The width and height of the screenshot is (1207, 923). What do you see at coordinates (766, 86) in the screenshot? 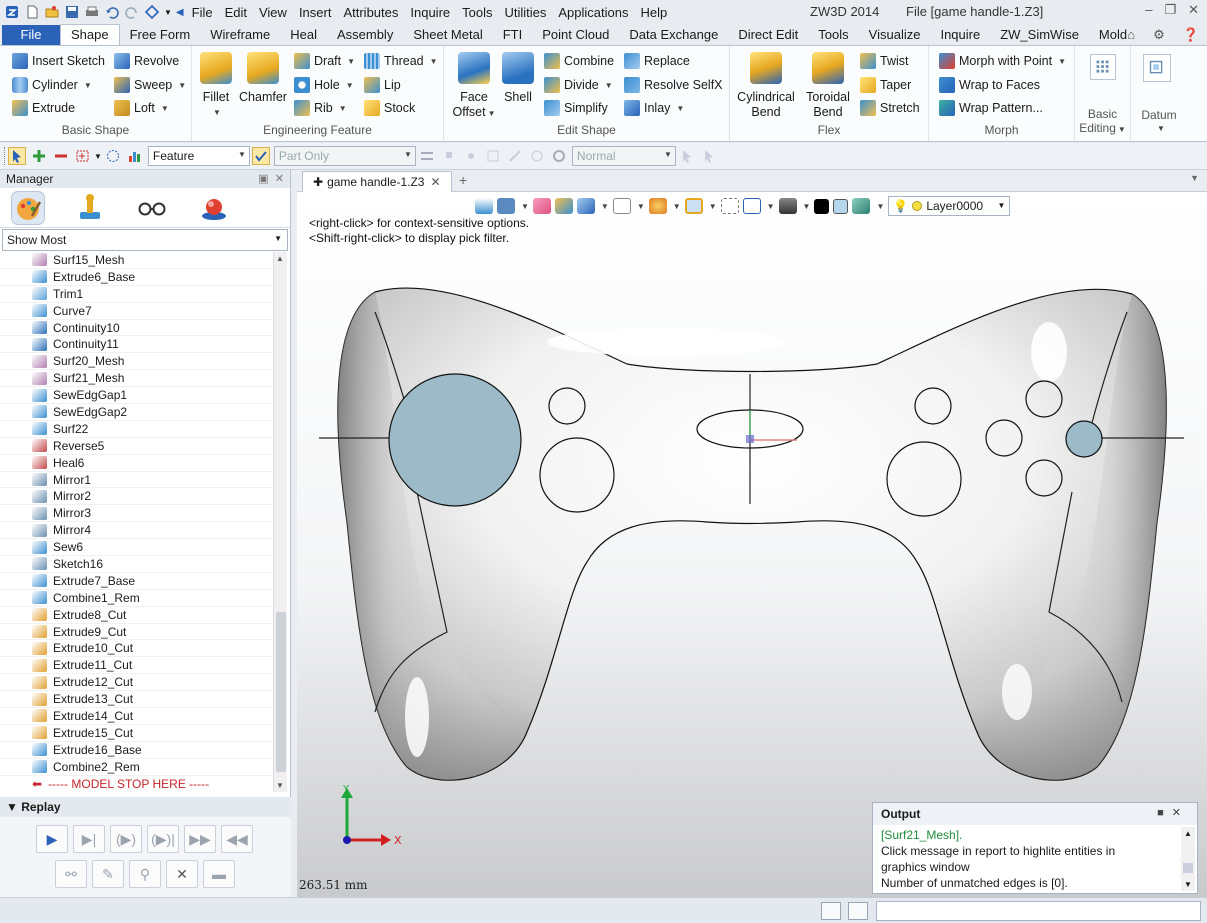
I see `cylindrical-bend-button: Cylindrical Bend` at bounding box center [766, 86].